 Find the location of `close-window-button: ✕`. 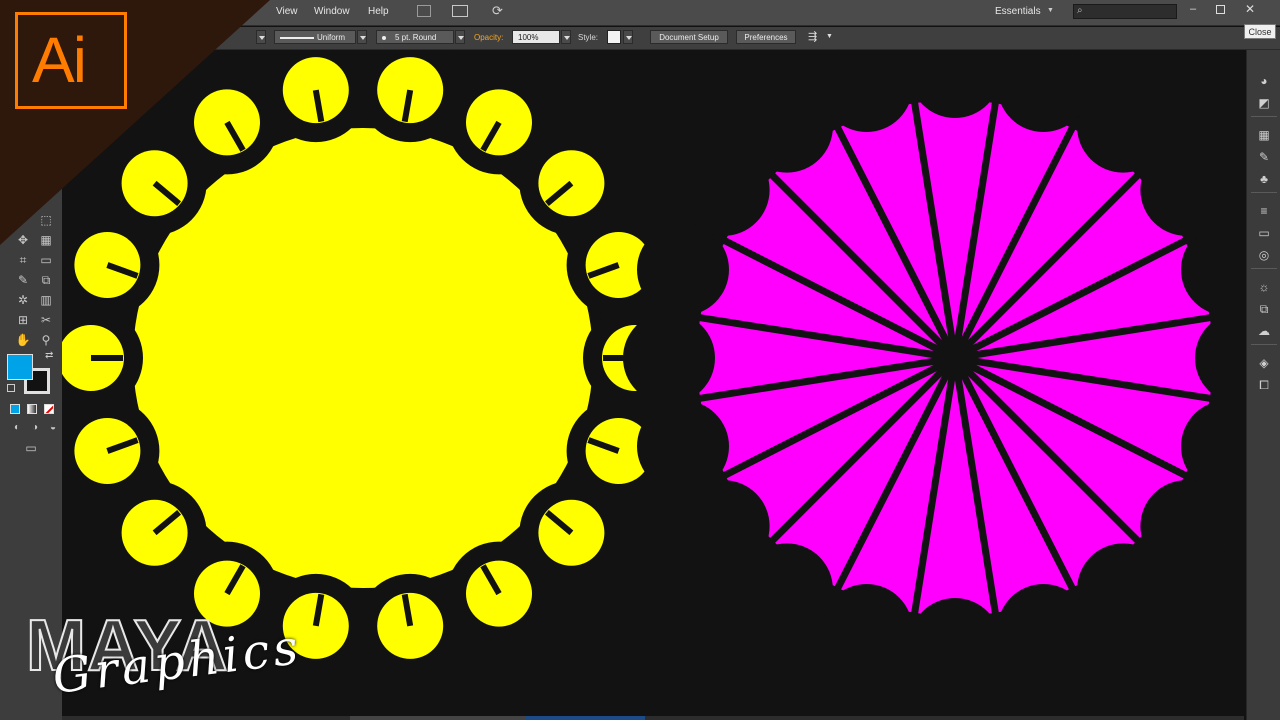

close-window-button: ✕ is located at coordinates (1250, 9).